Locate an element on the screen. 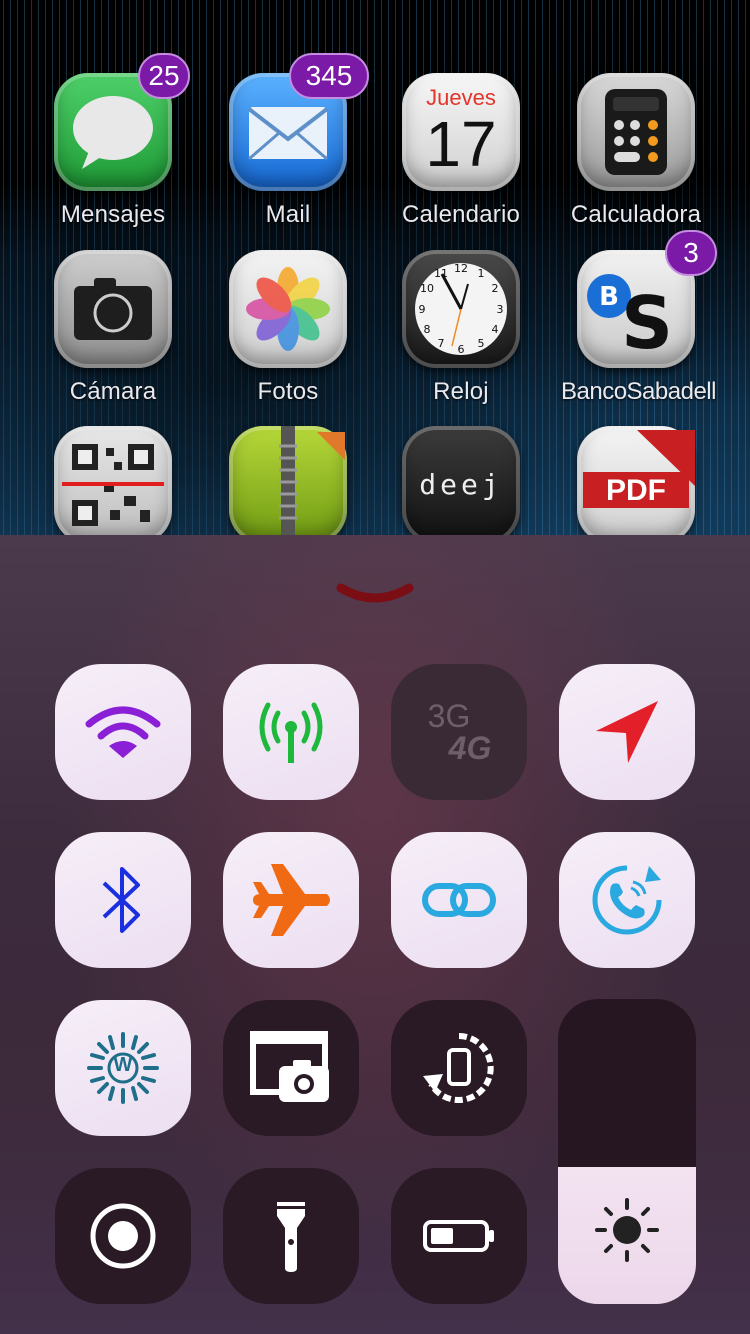  link-icon is located at coordinates (459, 900).